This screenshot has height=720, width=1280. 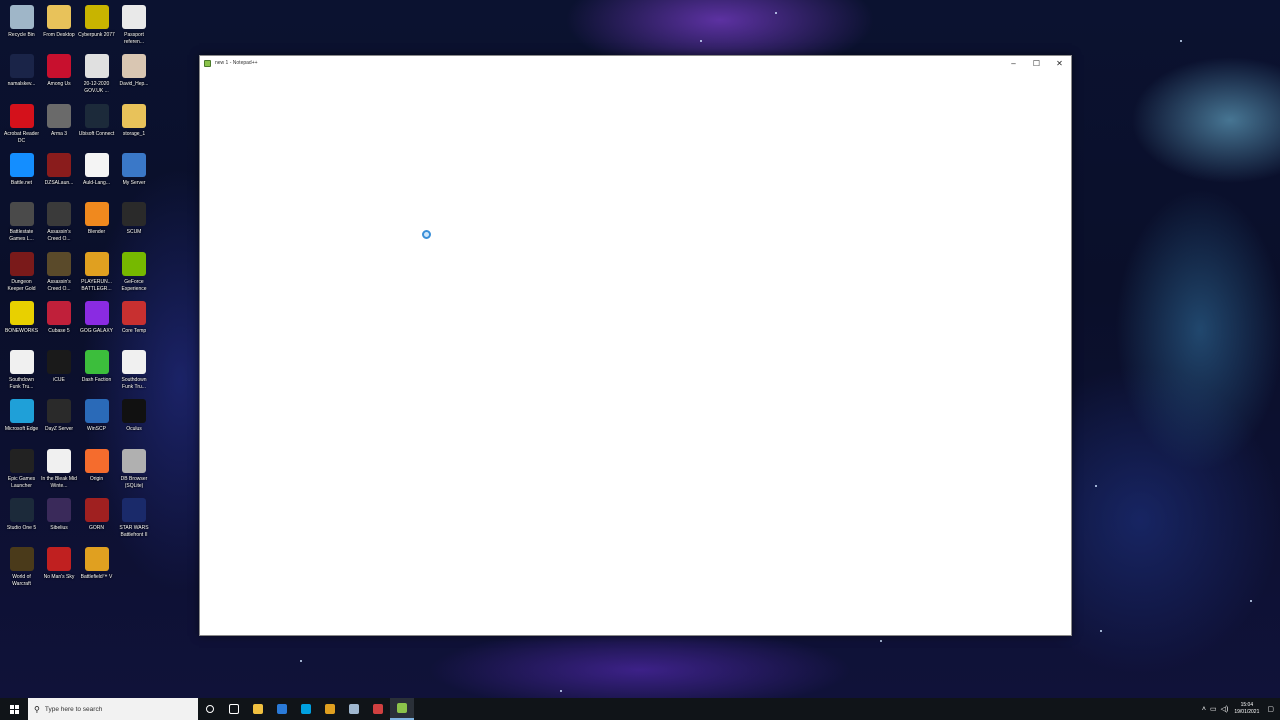 What do you see at coordinates (59, 84) in the screenshot?
I see `desktop-icon-label: Among Us` at bounding box center [59, 84].